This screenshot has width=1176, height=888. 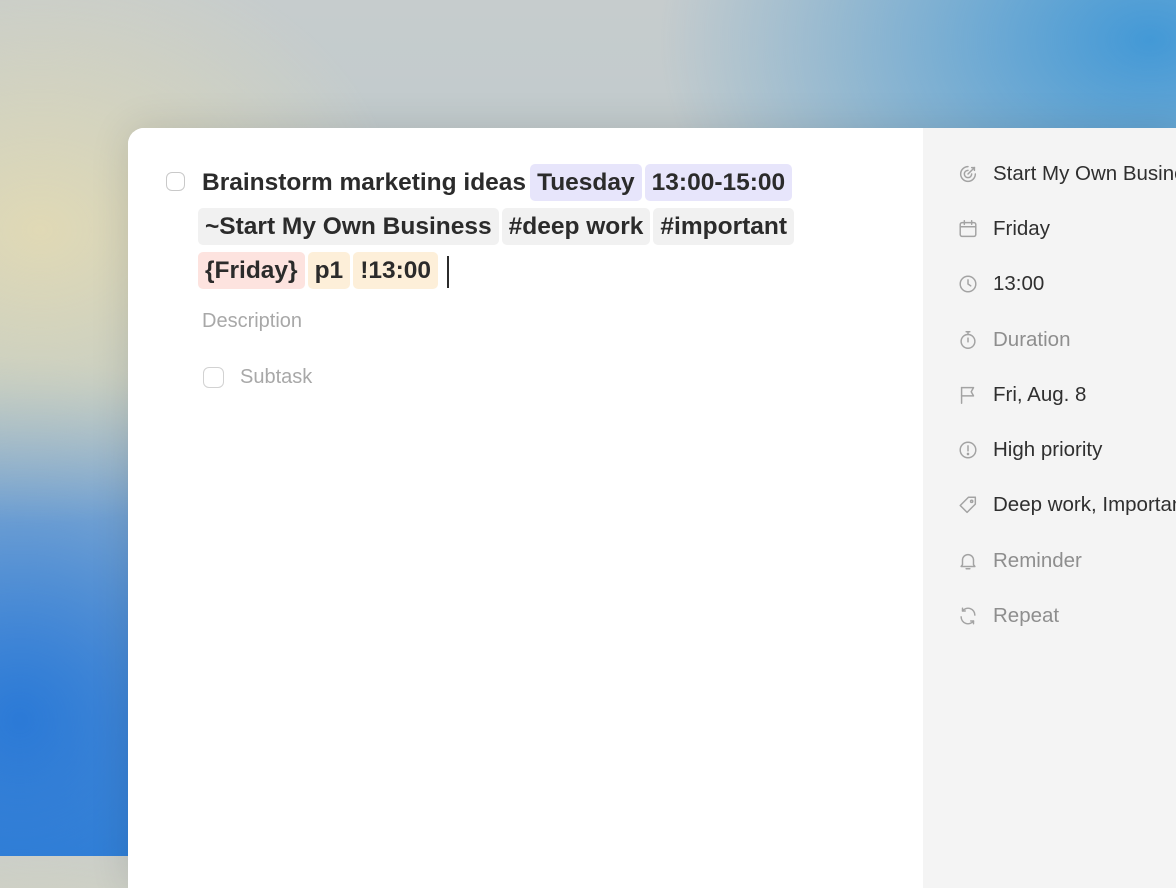 What do you see at coordinates (1084, 173) in the screenshot?
I see `sidebar-project-label: Start My Own Business` at bounding box center [1084, 173].